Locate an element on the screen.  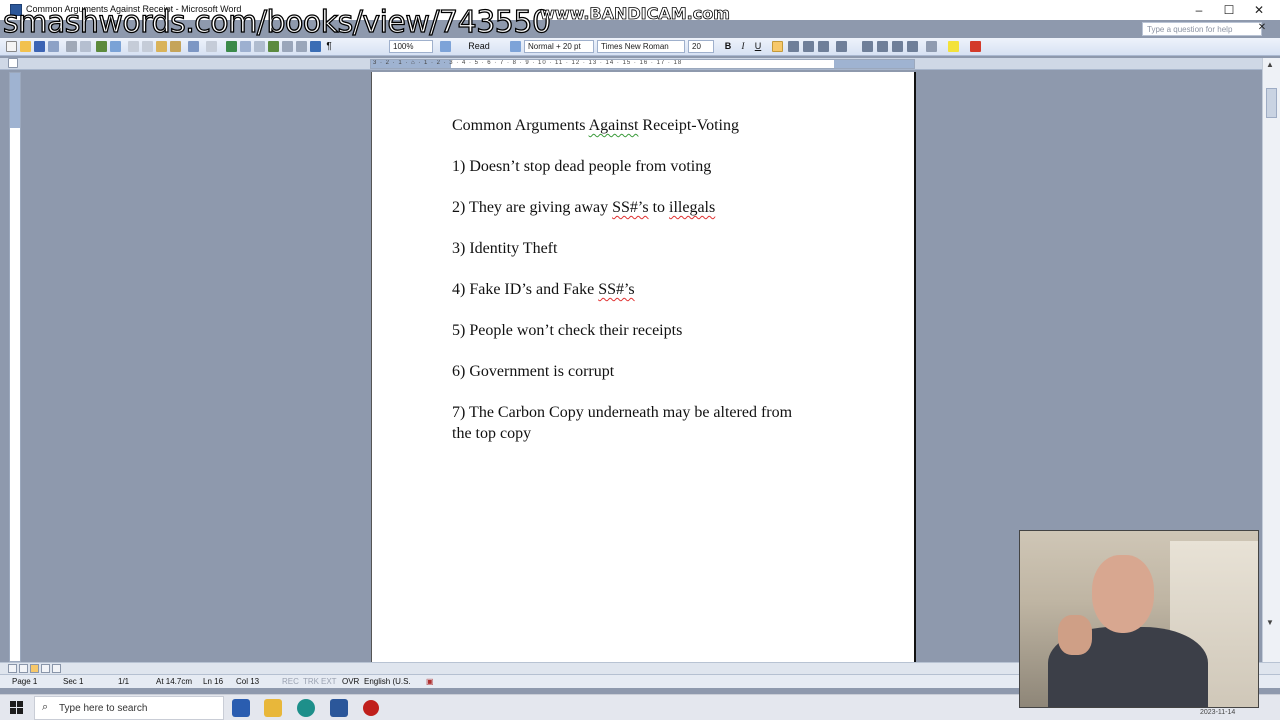
doc-heading: Common Arguments Against Receipt-Voting is located at coordinates (595, 125).